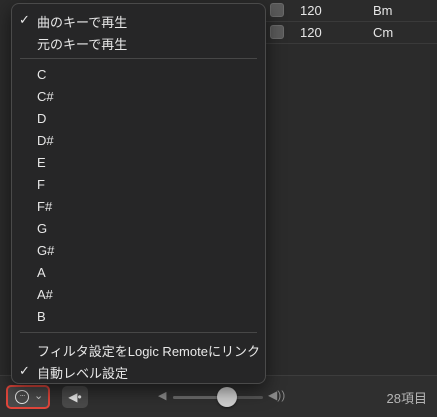  What do you see at coordinates (138, 295) in the screenshot?
I see `menu-item-key-a-sharp: A#` at bounding box center [138, 295].